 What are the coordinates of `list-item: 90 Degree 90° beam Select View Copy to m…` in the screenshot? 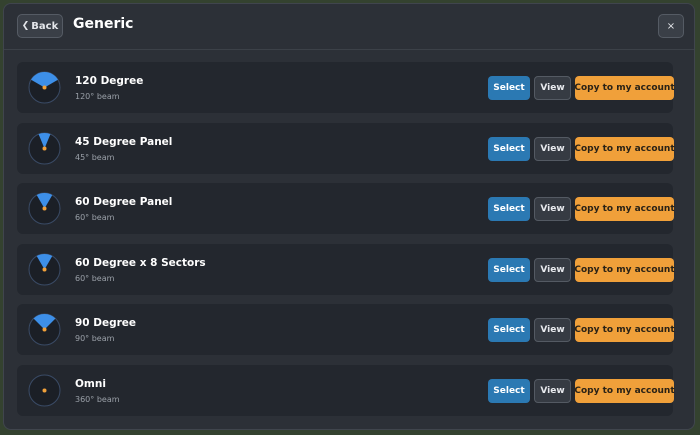 It's located at (346, 329).